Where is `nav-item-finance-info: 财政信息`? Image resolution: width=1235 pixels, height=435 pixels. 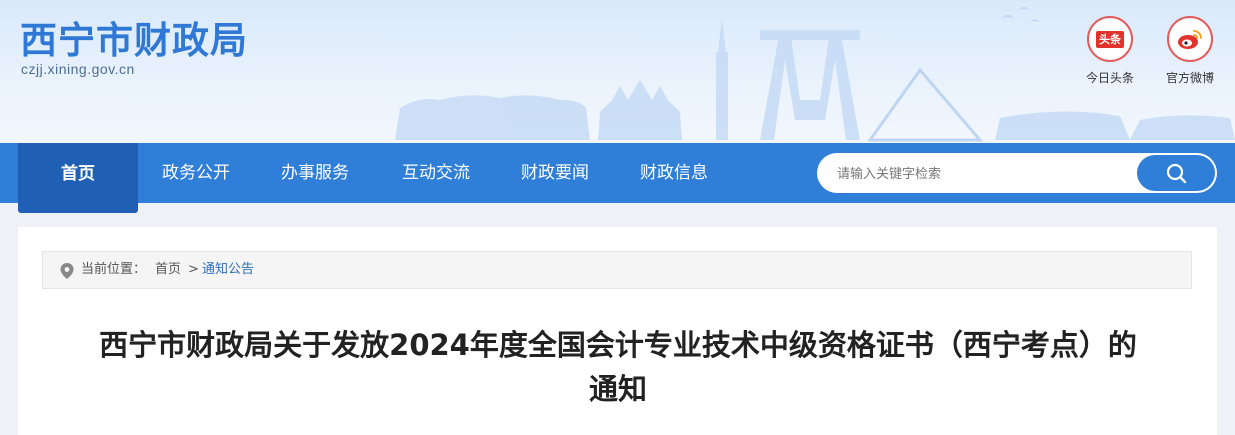 nav-item-finance-info: 财政信息 is located at coordinates (674, 173).